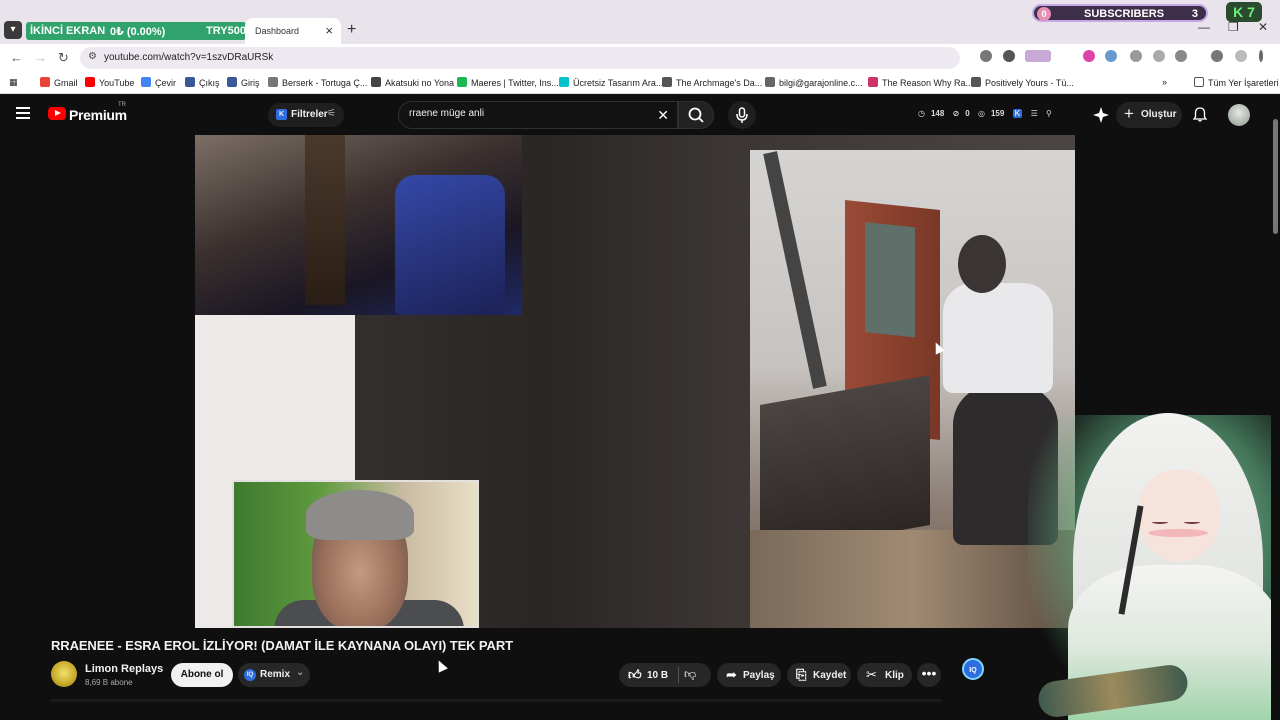  What do you see at coordinates (63, 58) in the screenshot?
I see `reload-icon: ↻` at bounding box center [63, 58].